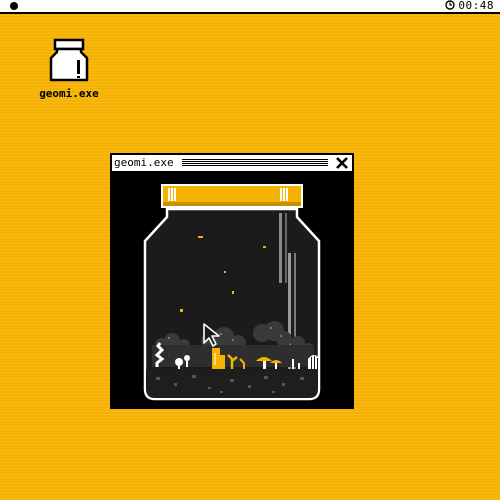 This screenshot has width=500, height=500. What do you see at coordinates (255, 162) in the screenshot?
I see `titlebar-stripes` at bounding box center [255, 162].